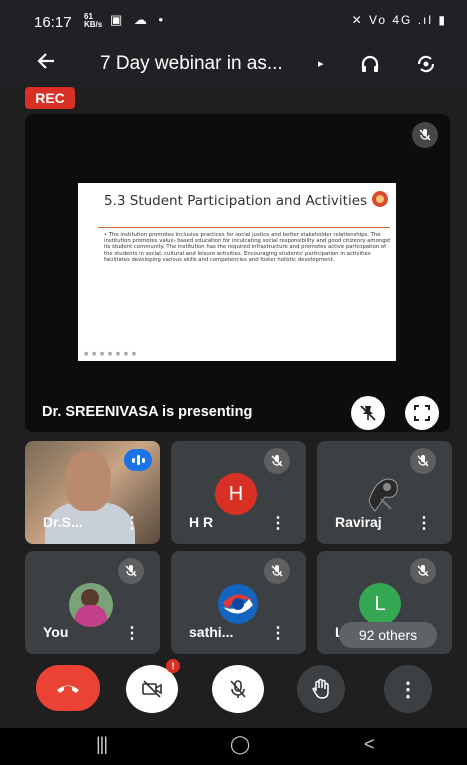 Image resolution: width=467 pixels, height=765 pixels. Describe the element at coordinates (380, 604) in the screenshot. I see `avatar: L` at that location.